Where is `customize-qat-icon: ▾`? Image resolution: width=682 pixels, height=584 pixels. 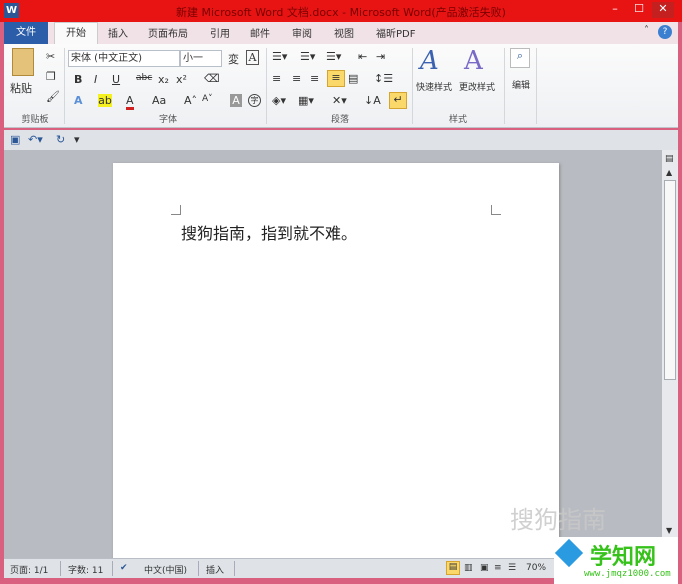
customize-qat-icon: ▾ is located at coordinates (77, 139).